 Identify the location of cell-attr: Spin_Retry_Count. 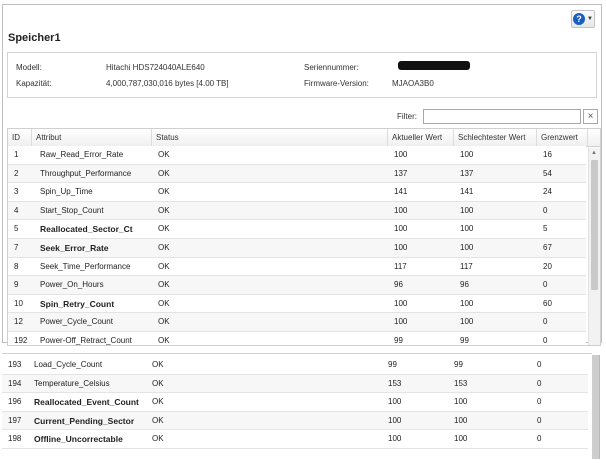
(77, 303).